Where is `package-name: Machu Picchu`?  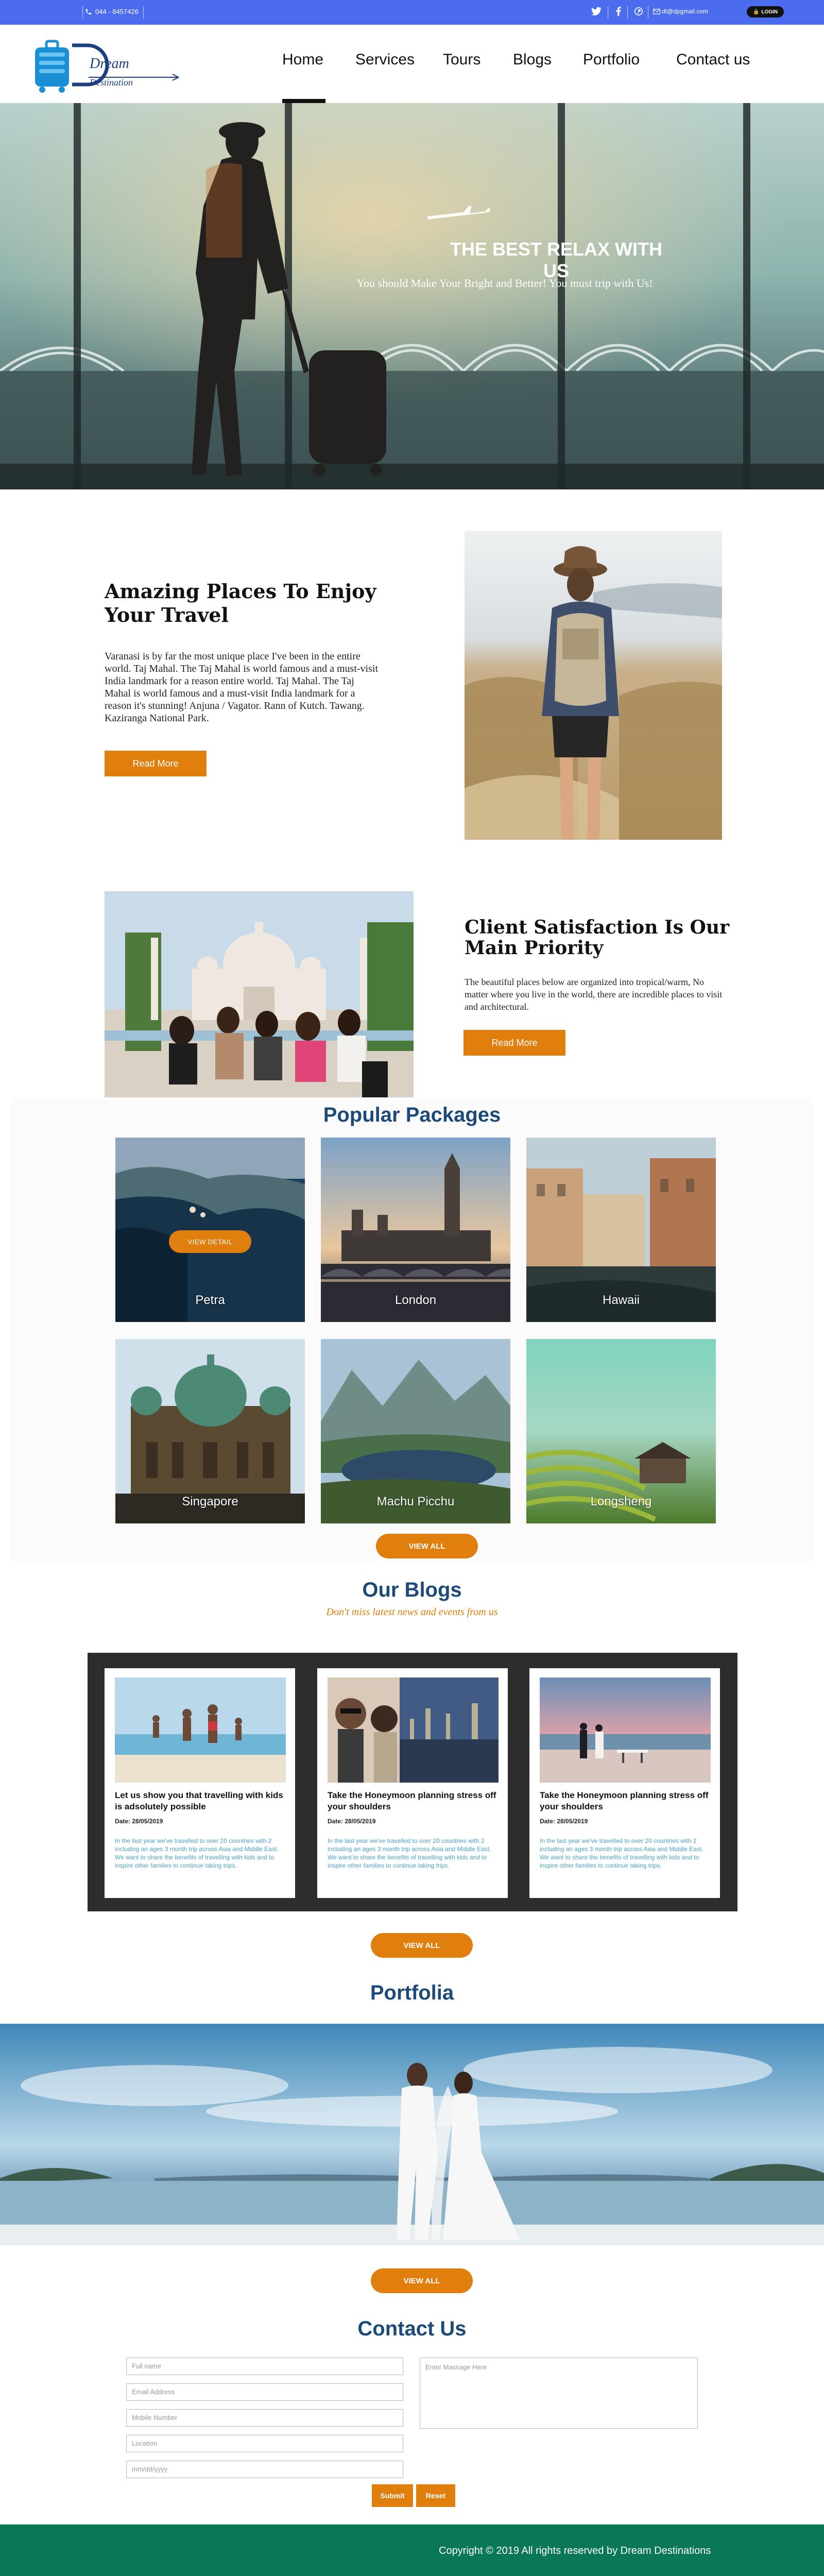
package-name: Machu Picchu is located at coordinates (415, 1502).